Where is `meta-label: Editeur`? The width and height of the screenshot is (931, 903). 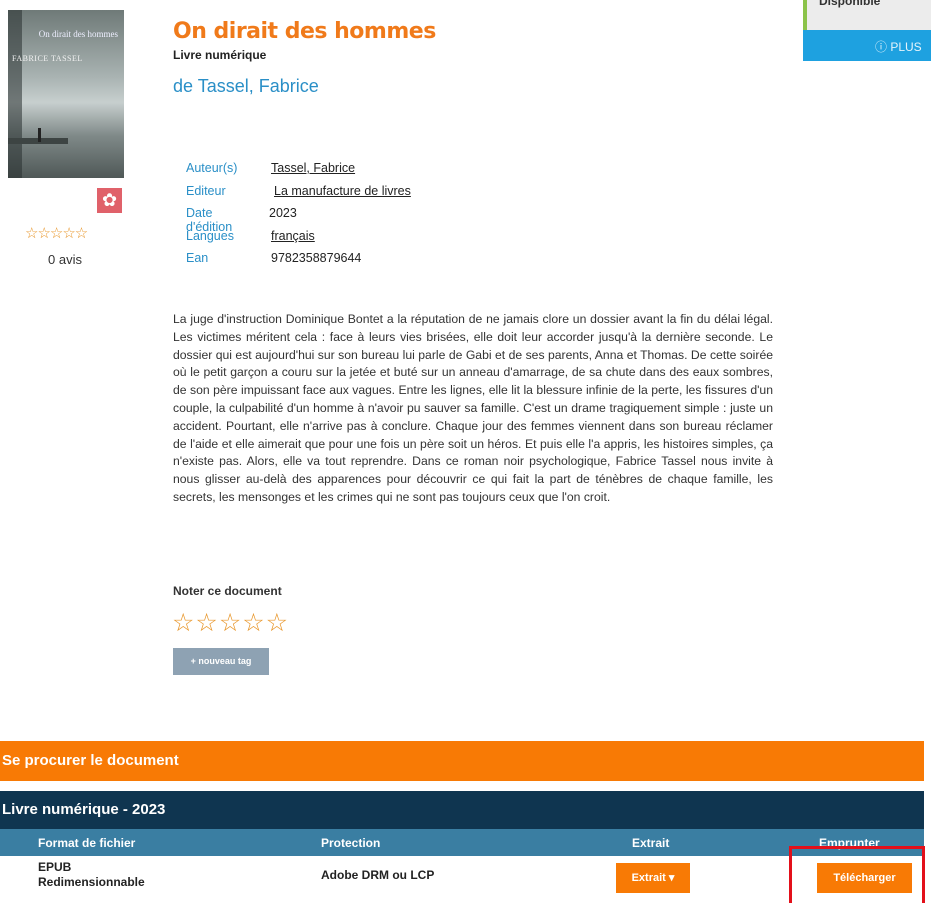 meta-label: Editeur is located at coordinates (206, 190).